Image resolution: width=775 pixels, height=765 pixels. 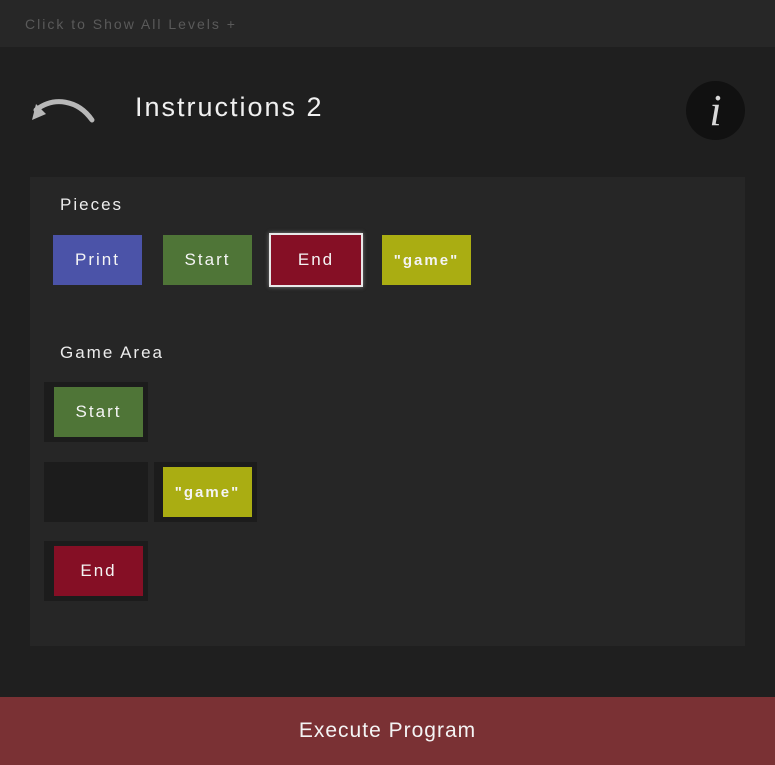 What do you see at coordinates (387, 23) in the screenshot?
I see `top-bar: Click to Show All Levels +` at bounding box center [387, 23].